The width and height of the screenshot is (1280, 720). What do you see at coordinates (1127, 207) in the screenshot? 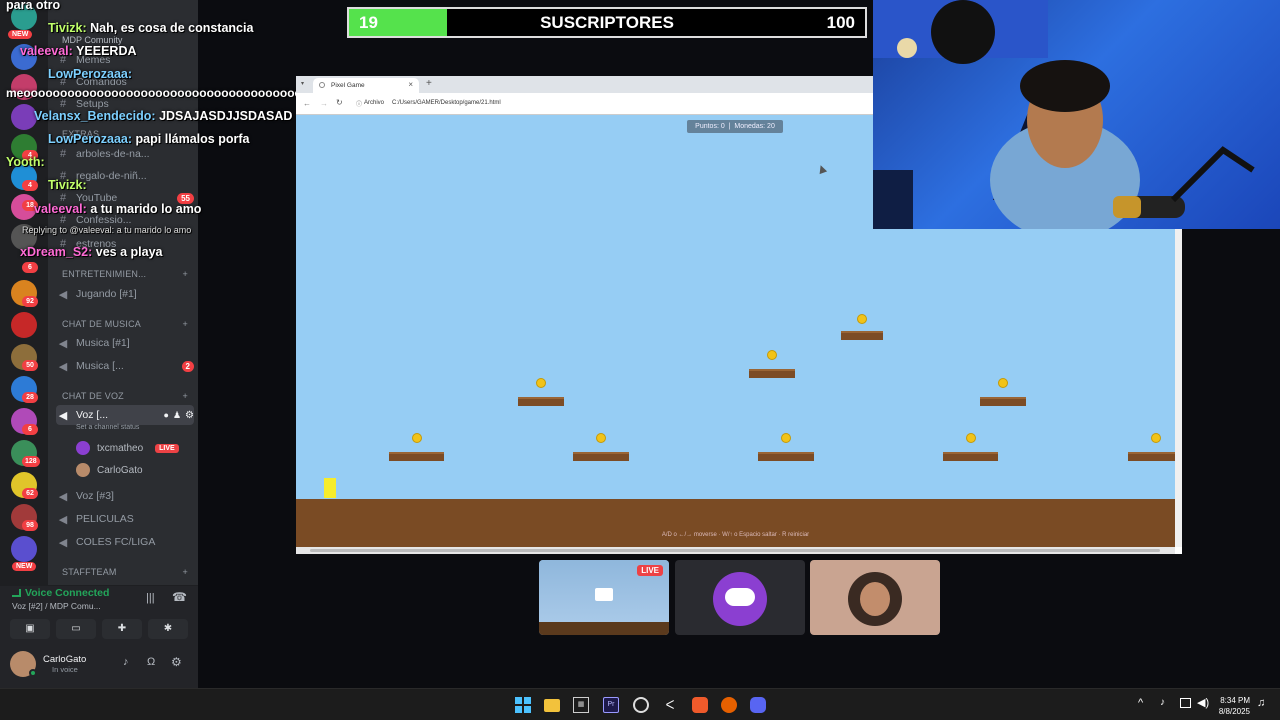
I see `microphone-band` at bounding box center [1127, 207].